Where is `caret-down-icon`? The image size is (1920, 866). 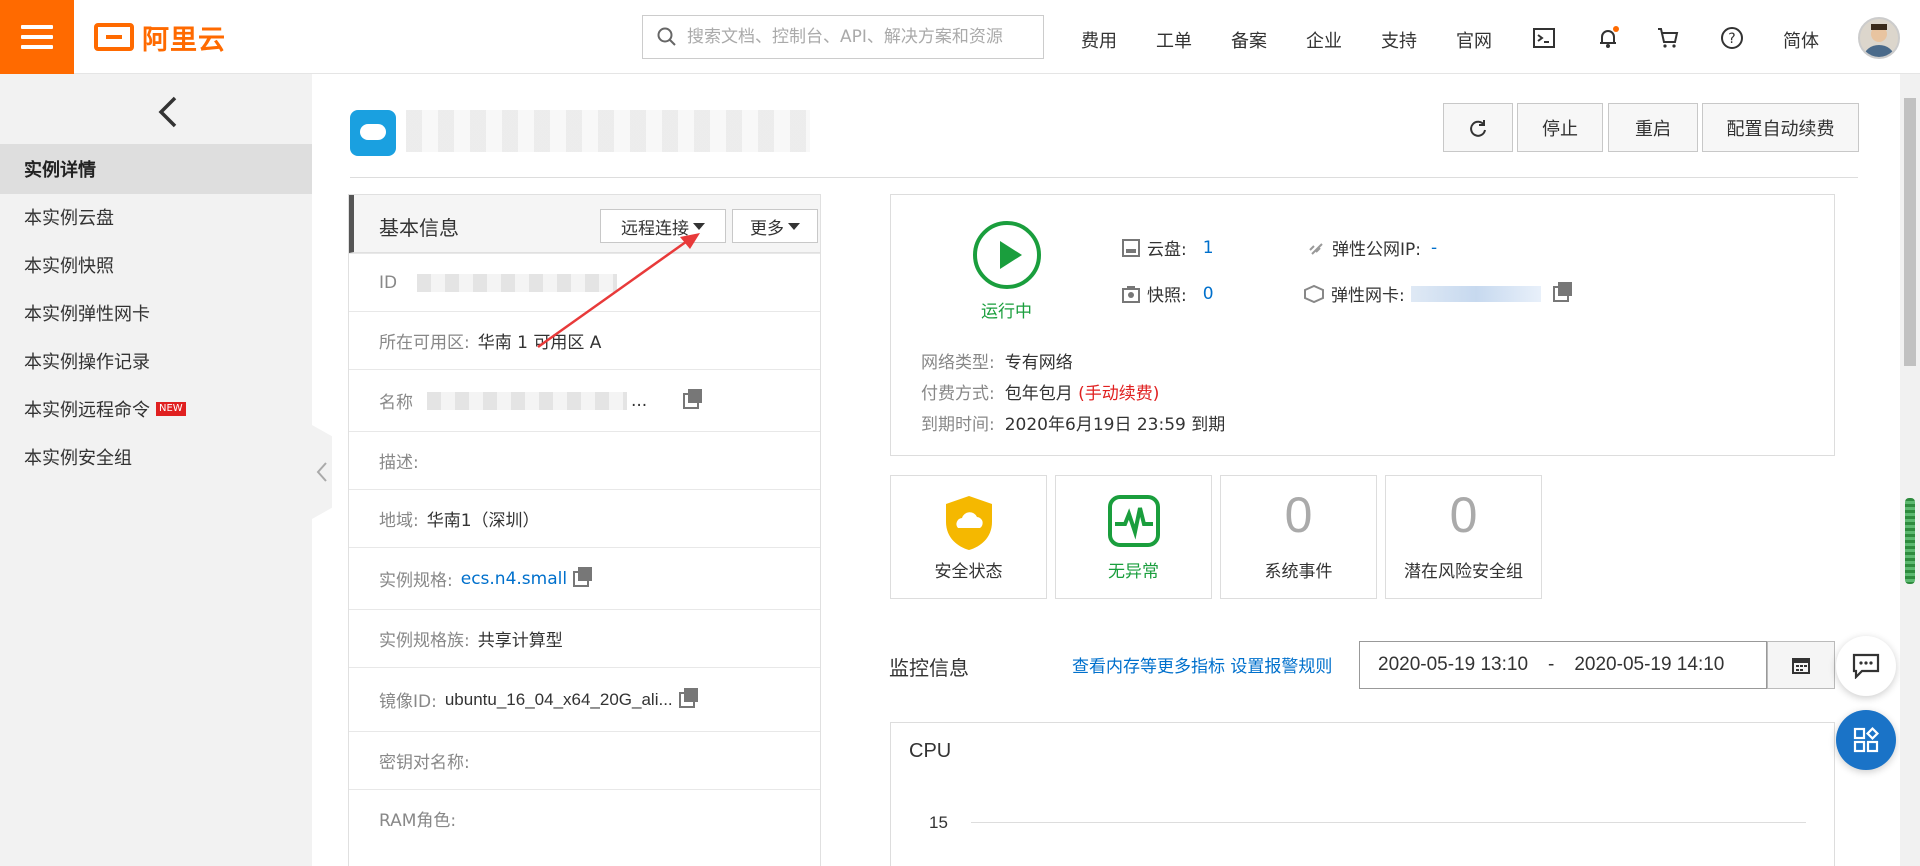 caret-down-icon is located at coordinates (794, 226).